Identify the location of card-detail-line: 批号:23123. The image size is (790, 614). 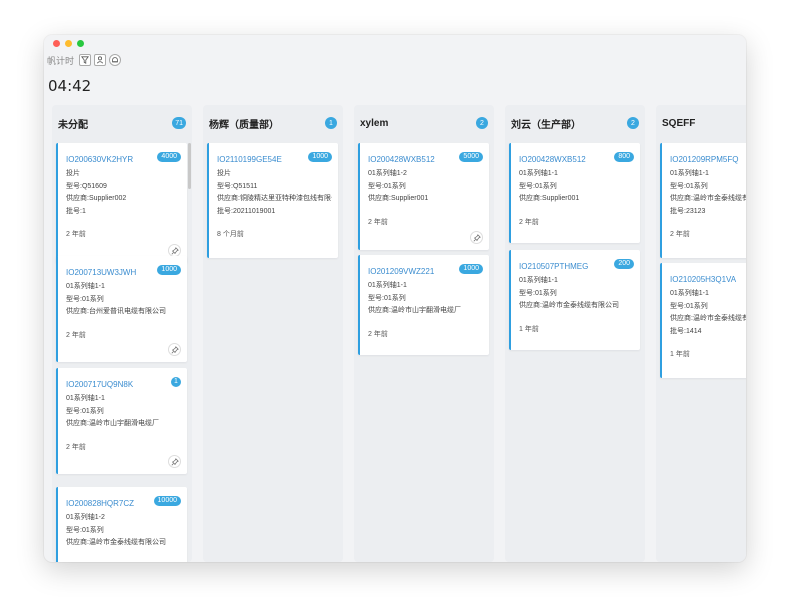
(688, 211).